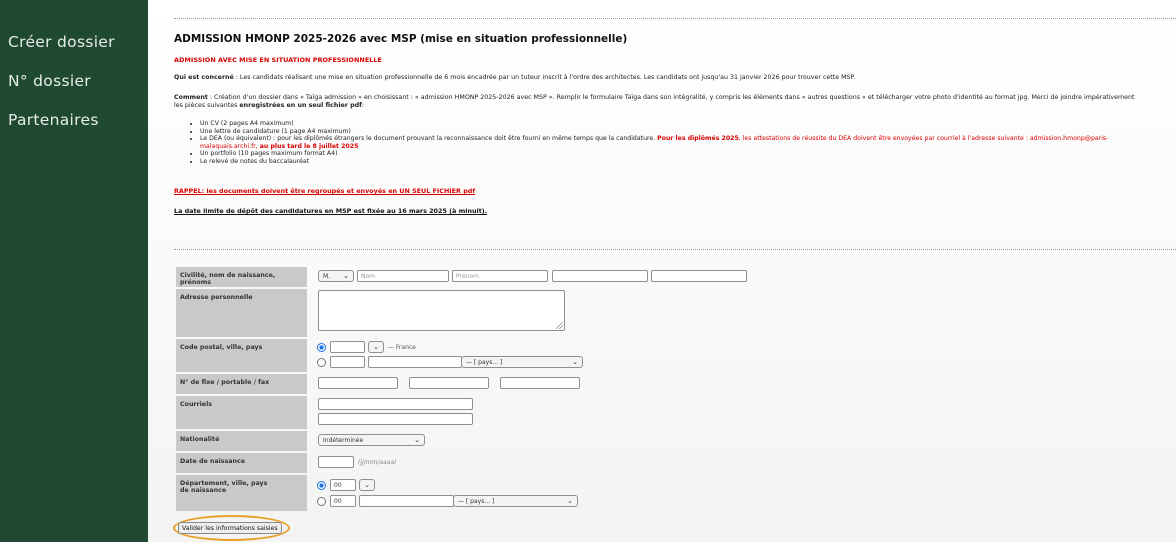  I want to click on birth-city-select: ⌄, so click(367, 485).